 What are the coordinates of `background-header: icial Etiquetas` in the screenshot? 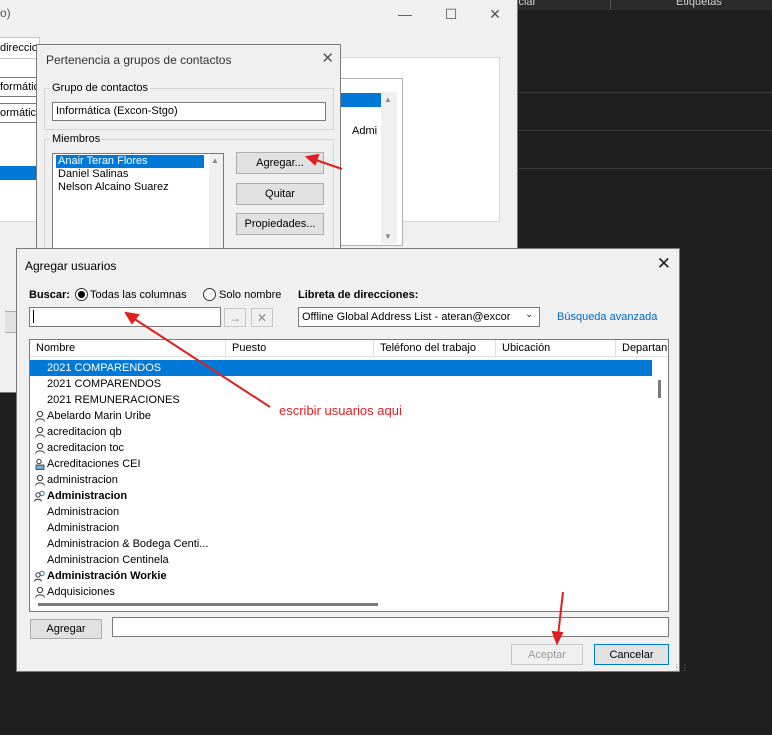 It's located at (644, 5).